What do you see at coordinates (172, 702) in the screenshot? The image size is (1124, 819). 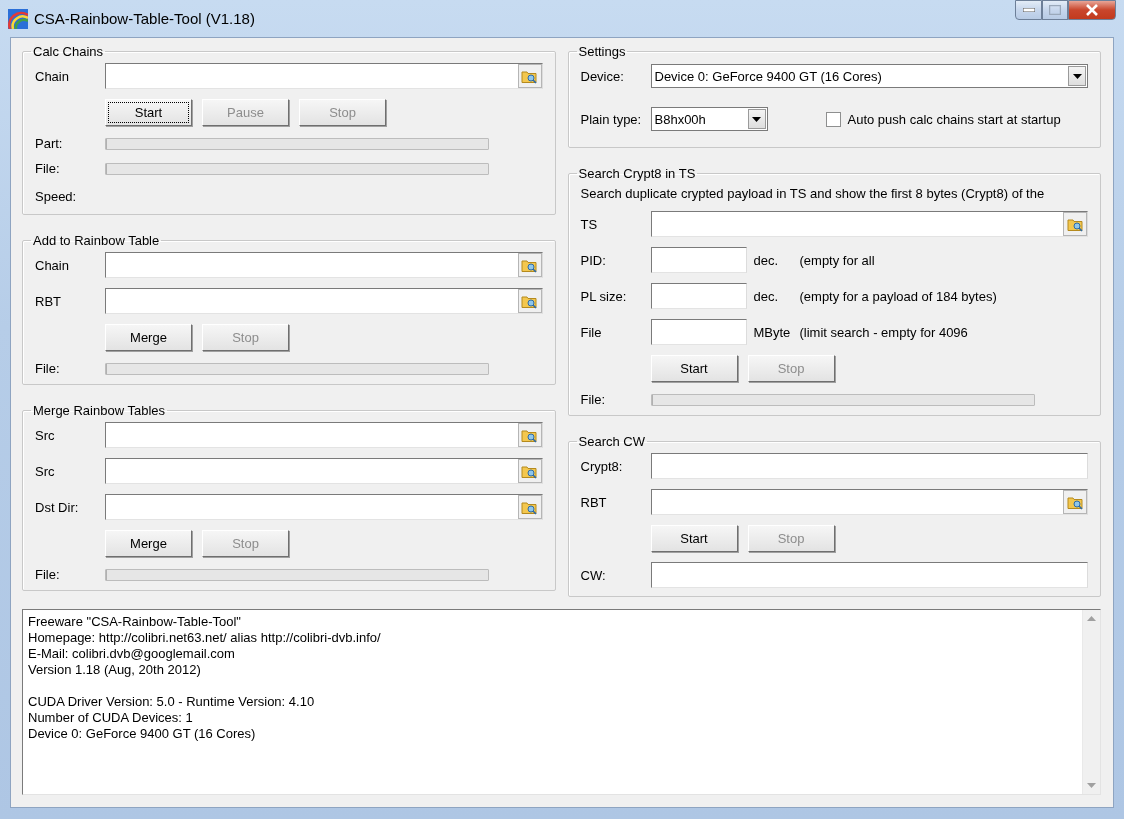 I see `log-line: CUDA Driver Version: 5.0 - Runtime Version: 4.10` at bounding box center [172, 702].